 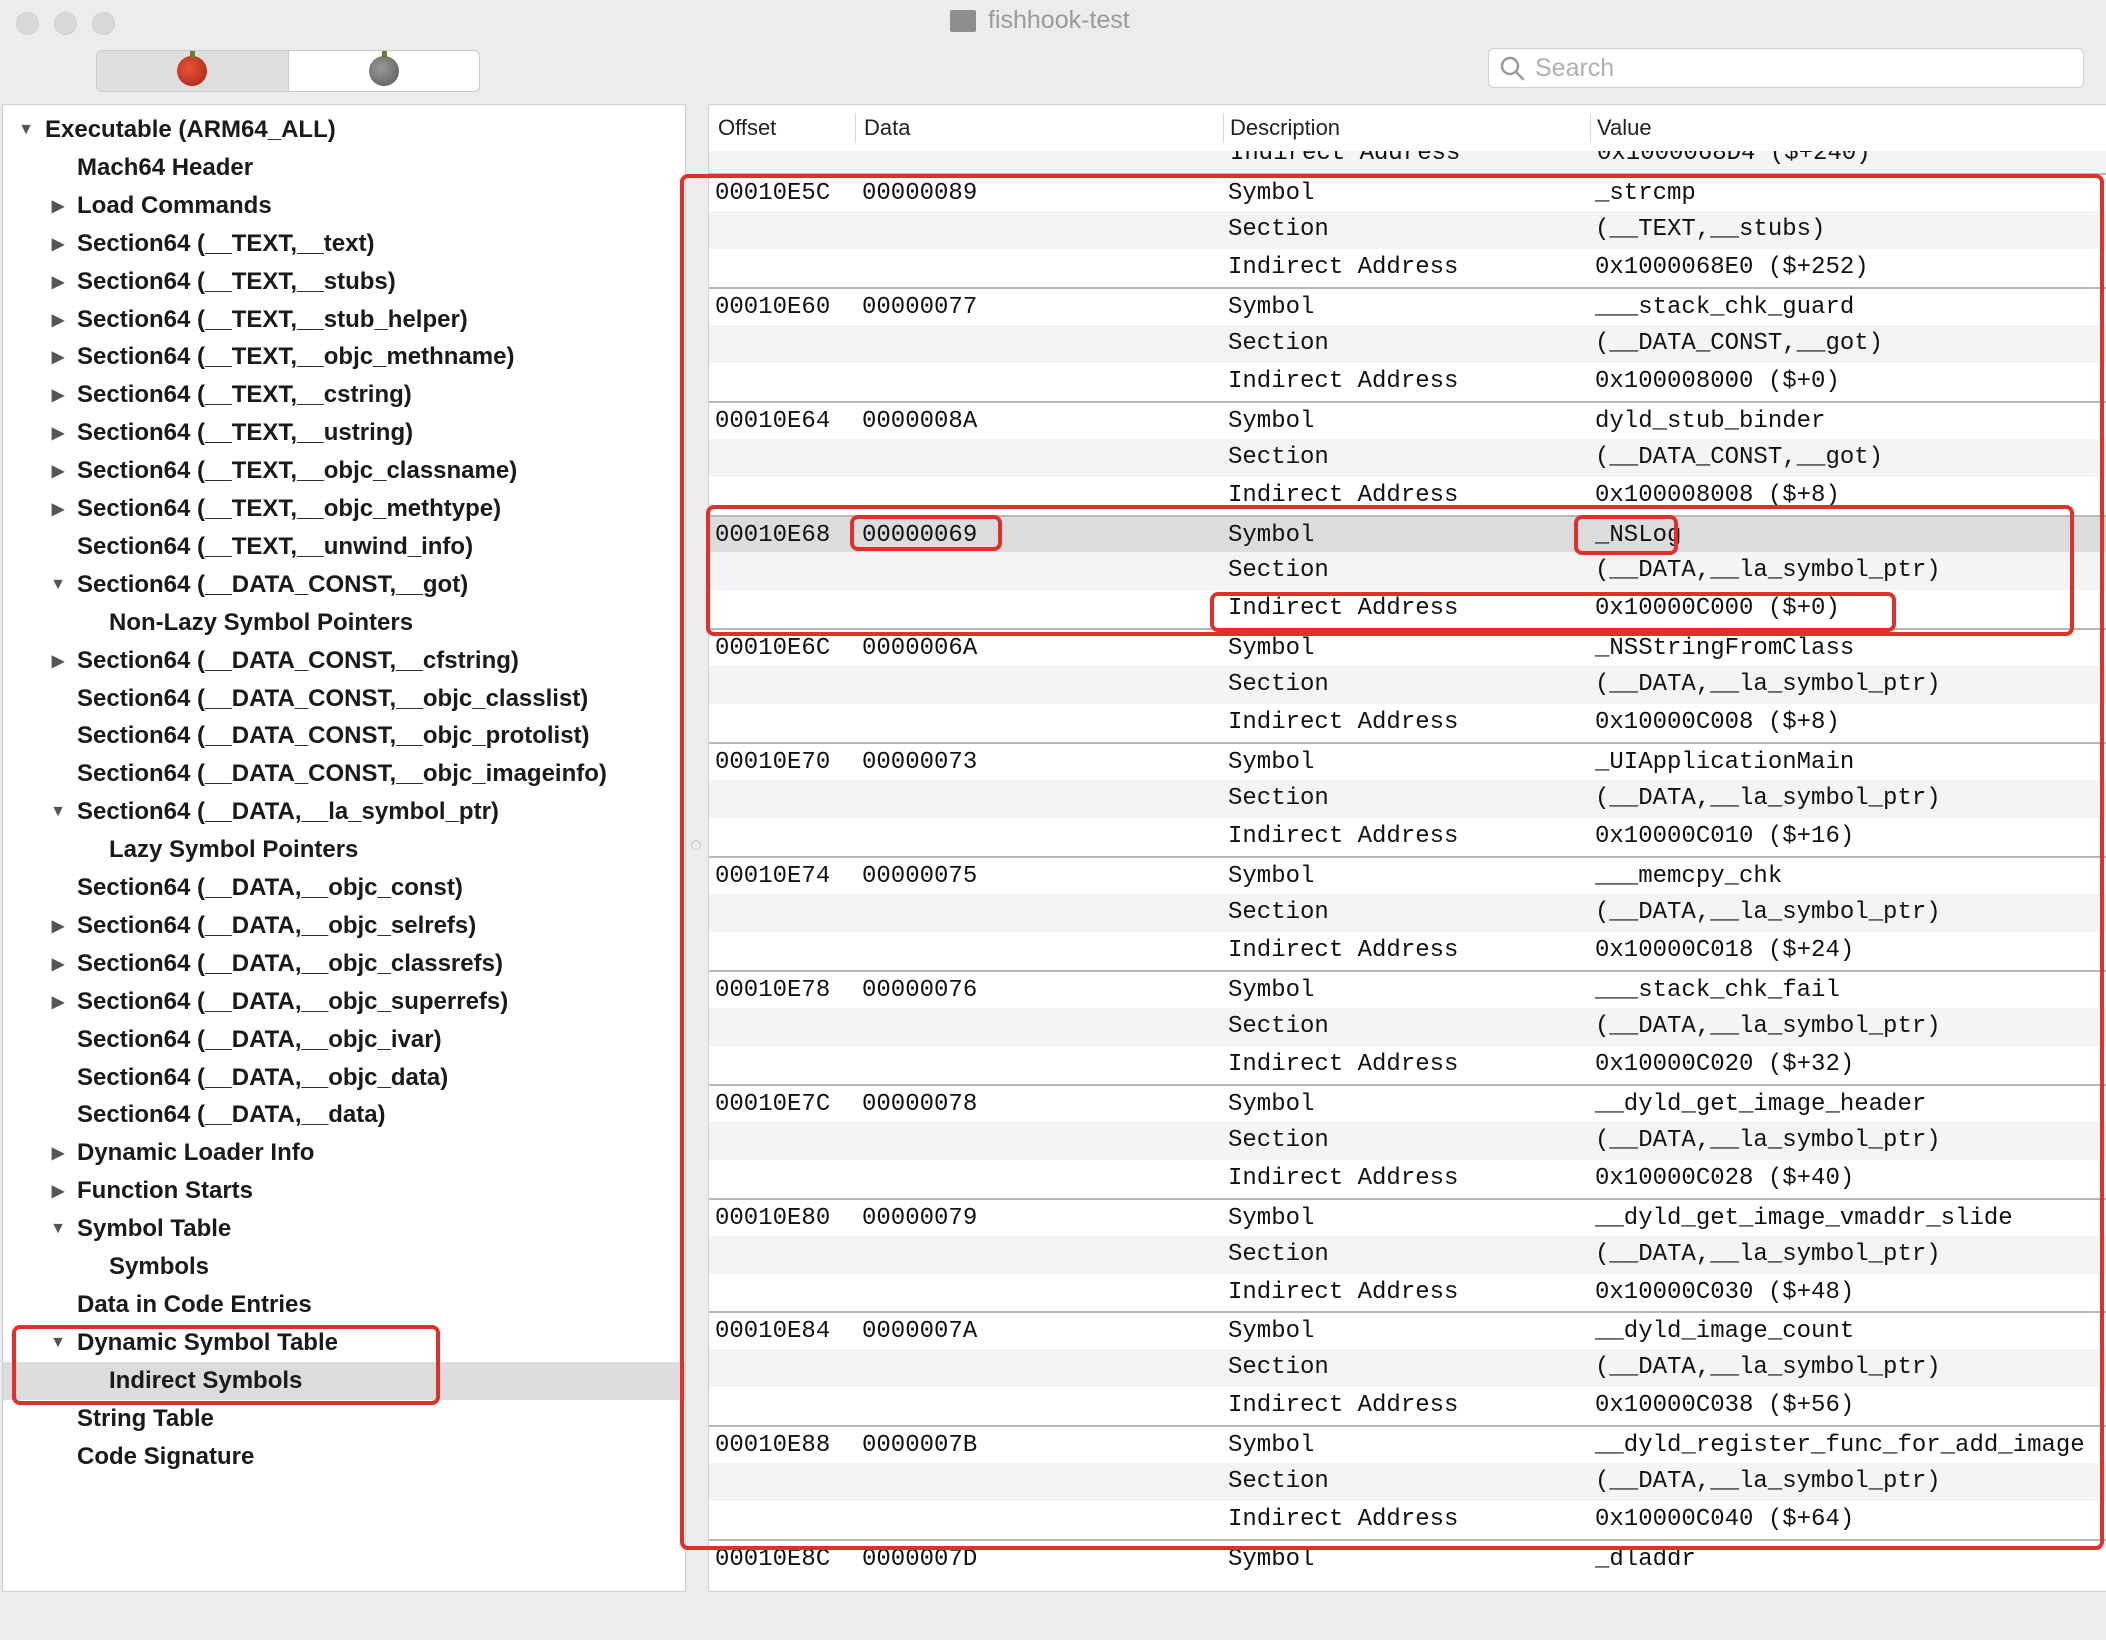 I want to click on table-row: Section (__TEXT,__stubs), so click(x=1407, y=229).